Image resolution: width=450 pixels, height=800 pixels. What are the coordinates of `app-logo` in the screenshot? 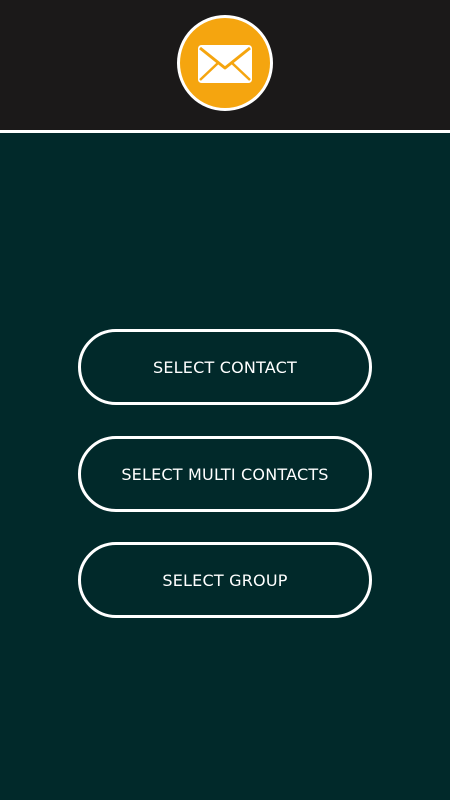 It's located at (225, 63).